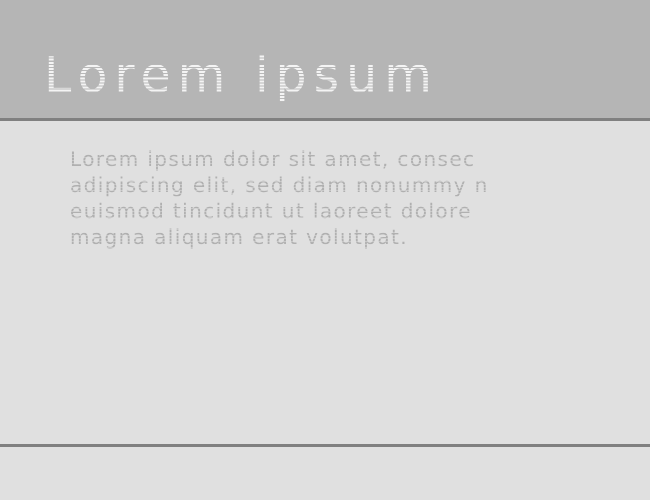 This screenshot has height=500, width=650. Describe the element at coordinates (239, 237) in the screenshot. I see `specimen-line: magna aliquam erat volutpat.` at that location.